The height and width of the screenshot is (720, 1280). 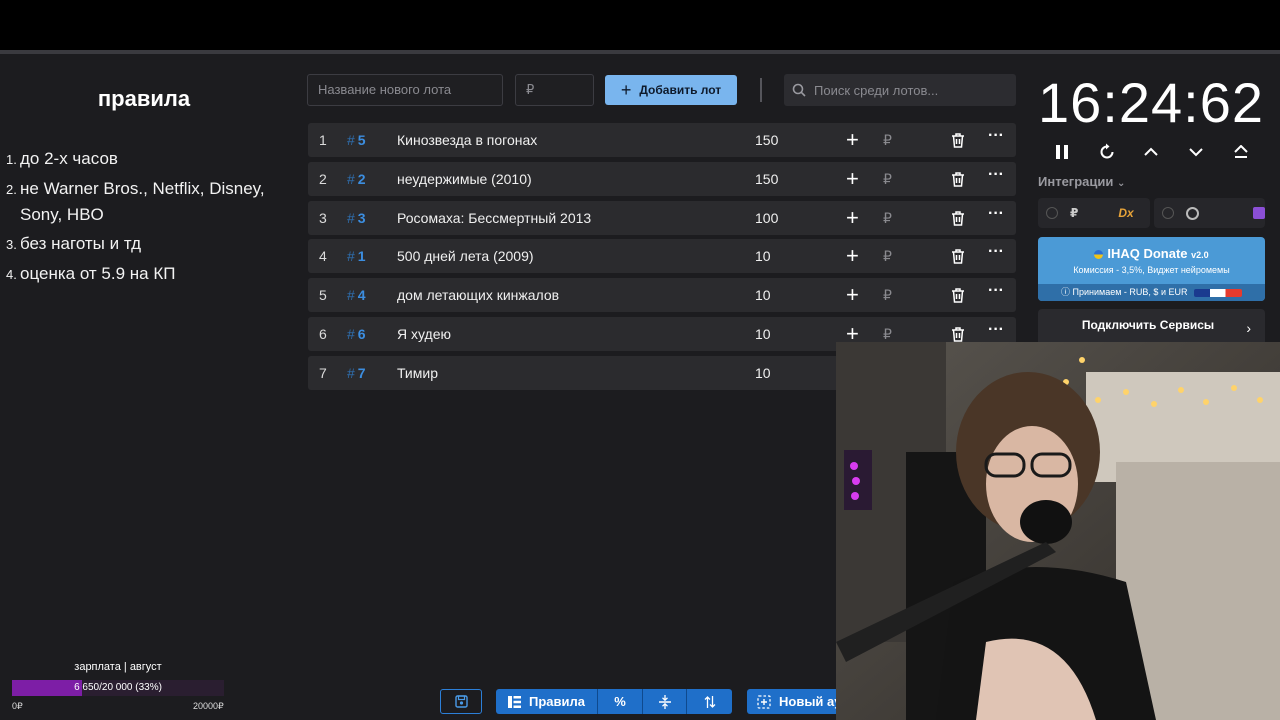 What do you see at coordinates (662, 295) in the screenshot?
I see `lot-row: 5 #4 дом летающих кинжалов 10 + ₽ ···` at bounding box center [662, 295].